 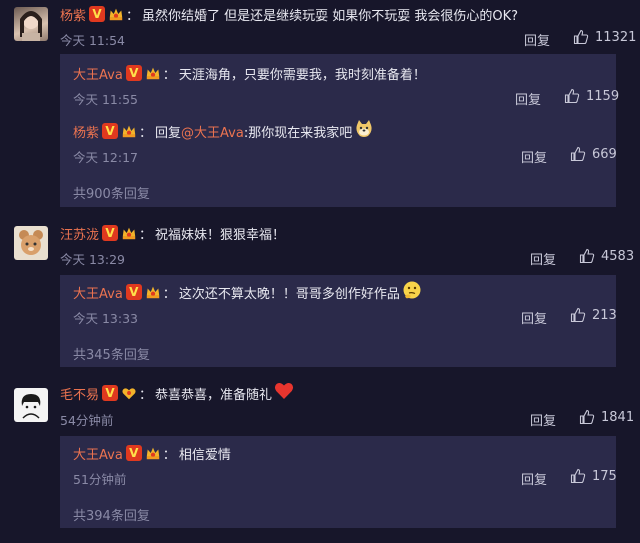 I want to click on username: 汪苏泷, so click(x=79, y=233).